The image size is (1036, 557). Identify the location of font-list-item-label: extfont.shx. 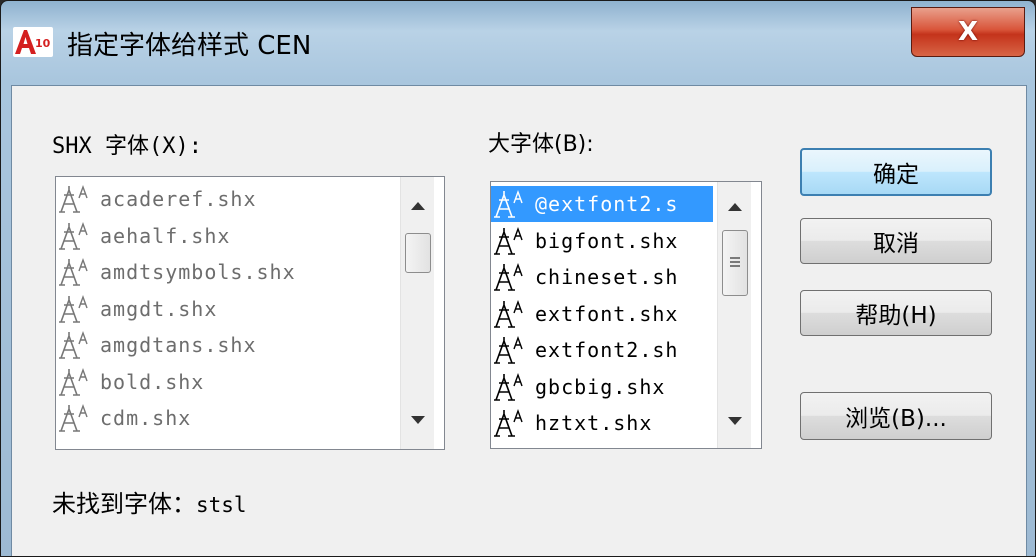
(607, 313).